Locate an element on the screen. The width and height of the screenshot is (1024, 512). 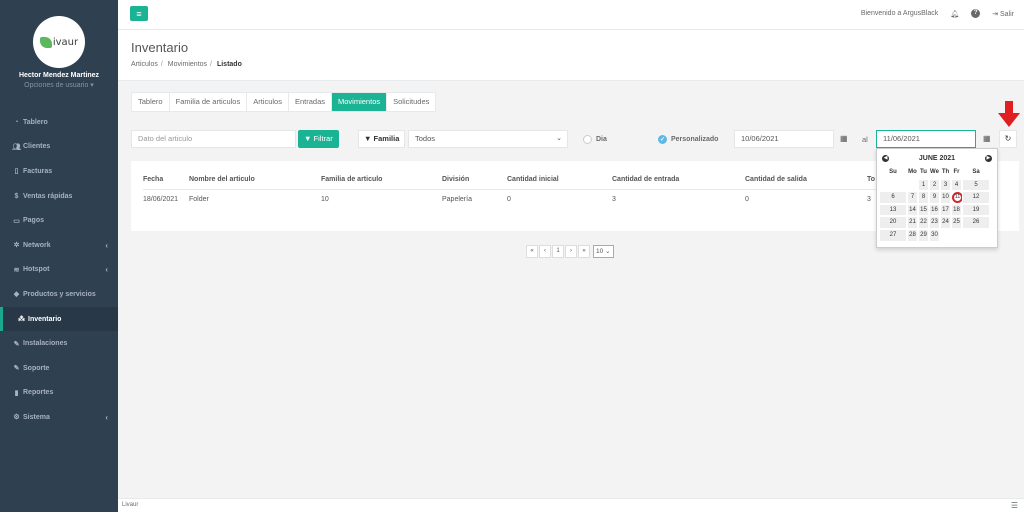
sidebar-item-tablero: ◔ Tablero is located at coordinates (59, 122).